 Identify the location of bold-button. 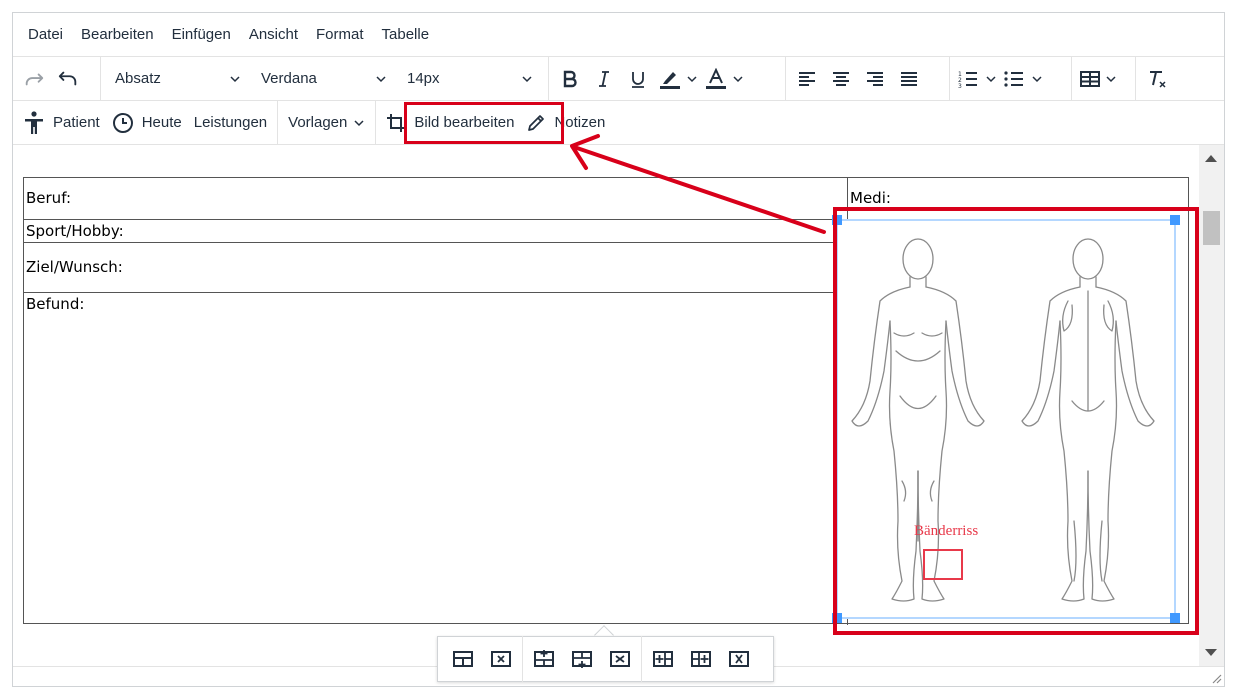
(570, 79).